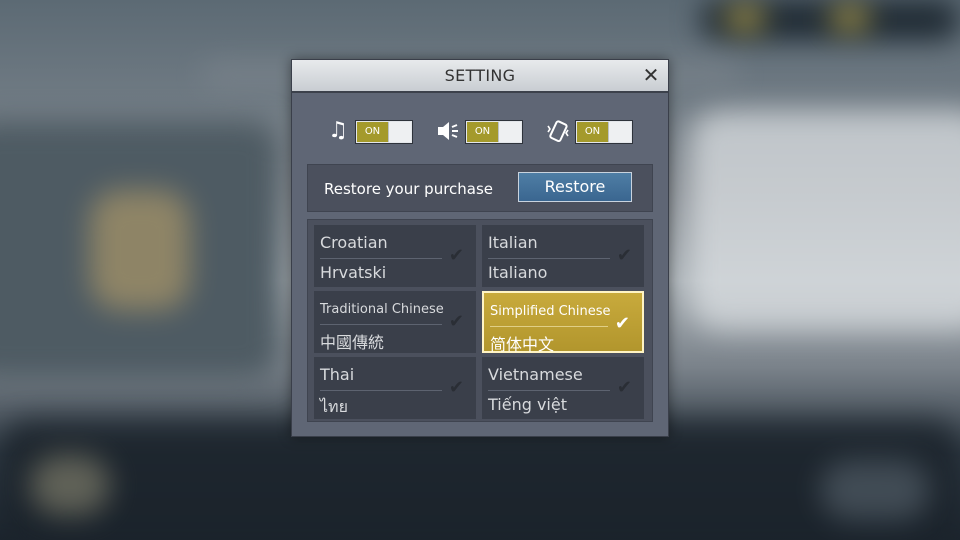 The image size is (960, 540). What do you see at coordinates (448, 131) in the screenshot?
I see `speaker-icon` at bounding box center [448, 131].